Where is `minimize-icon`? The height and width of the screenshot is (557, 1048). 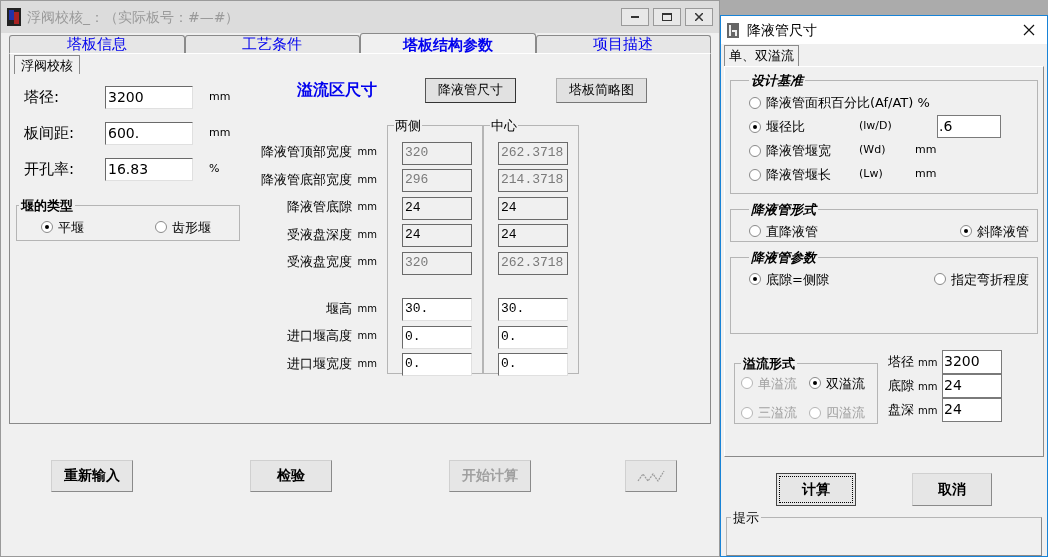
minimize-icon is located at coordinates (635, 17).